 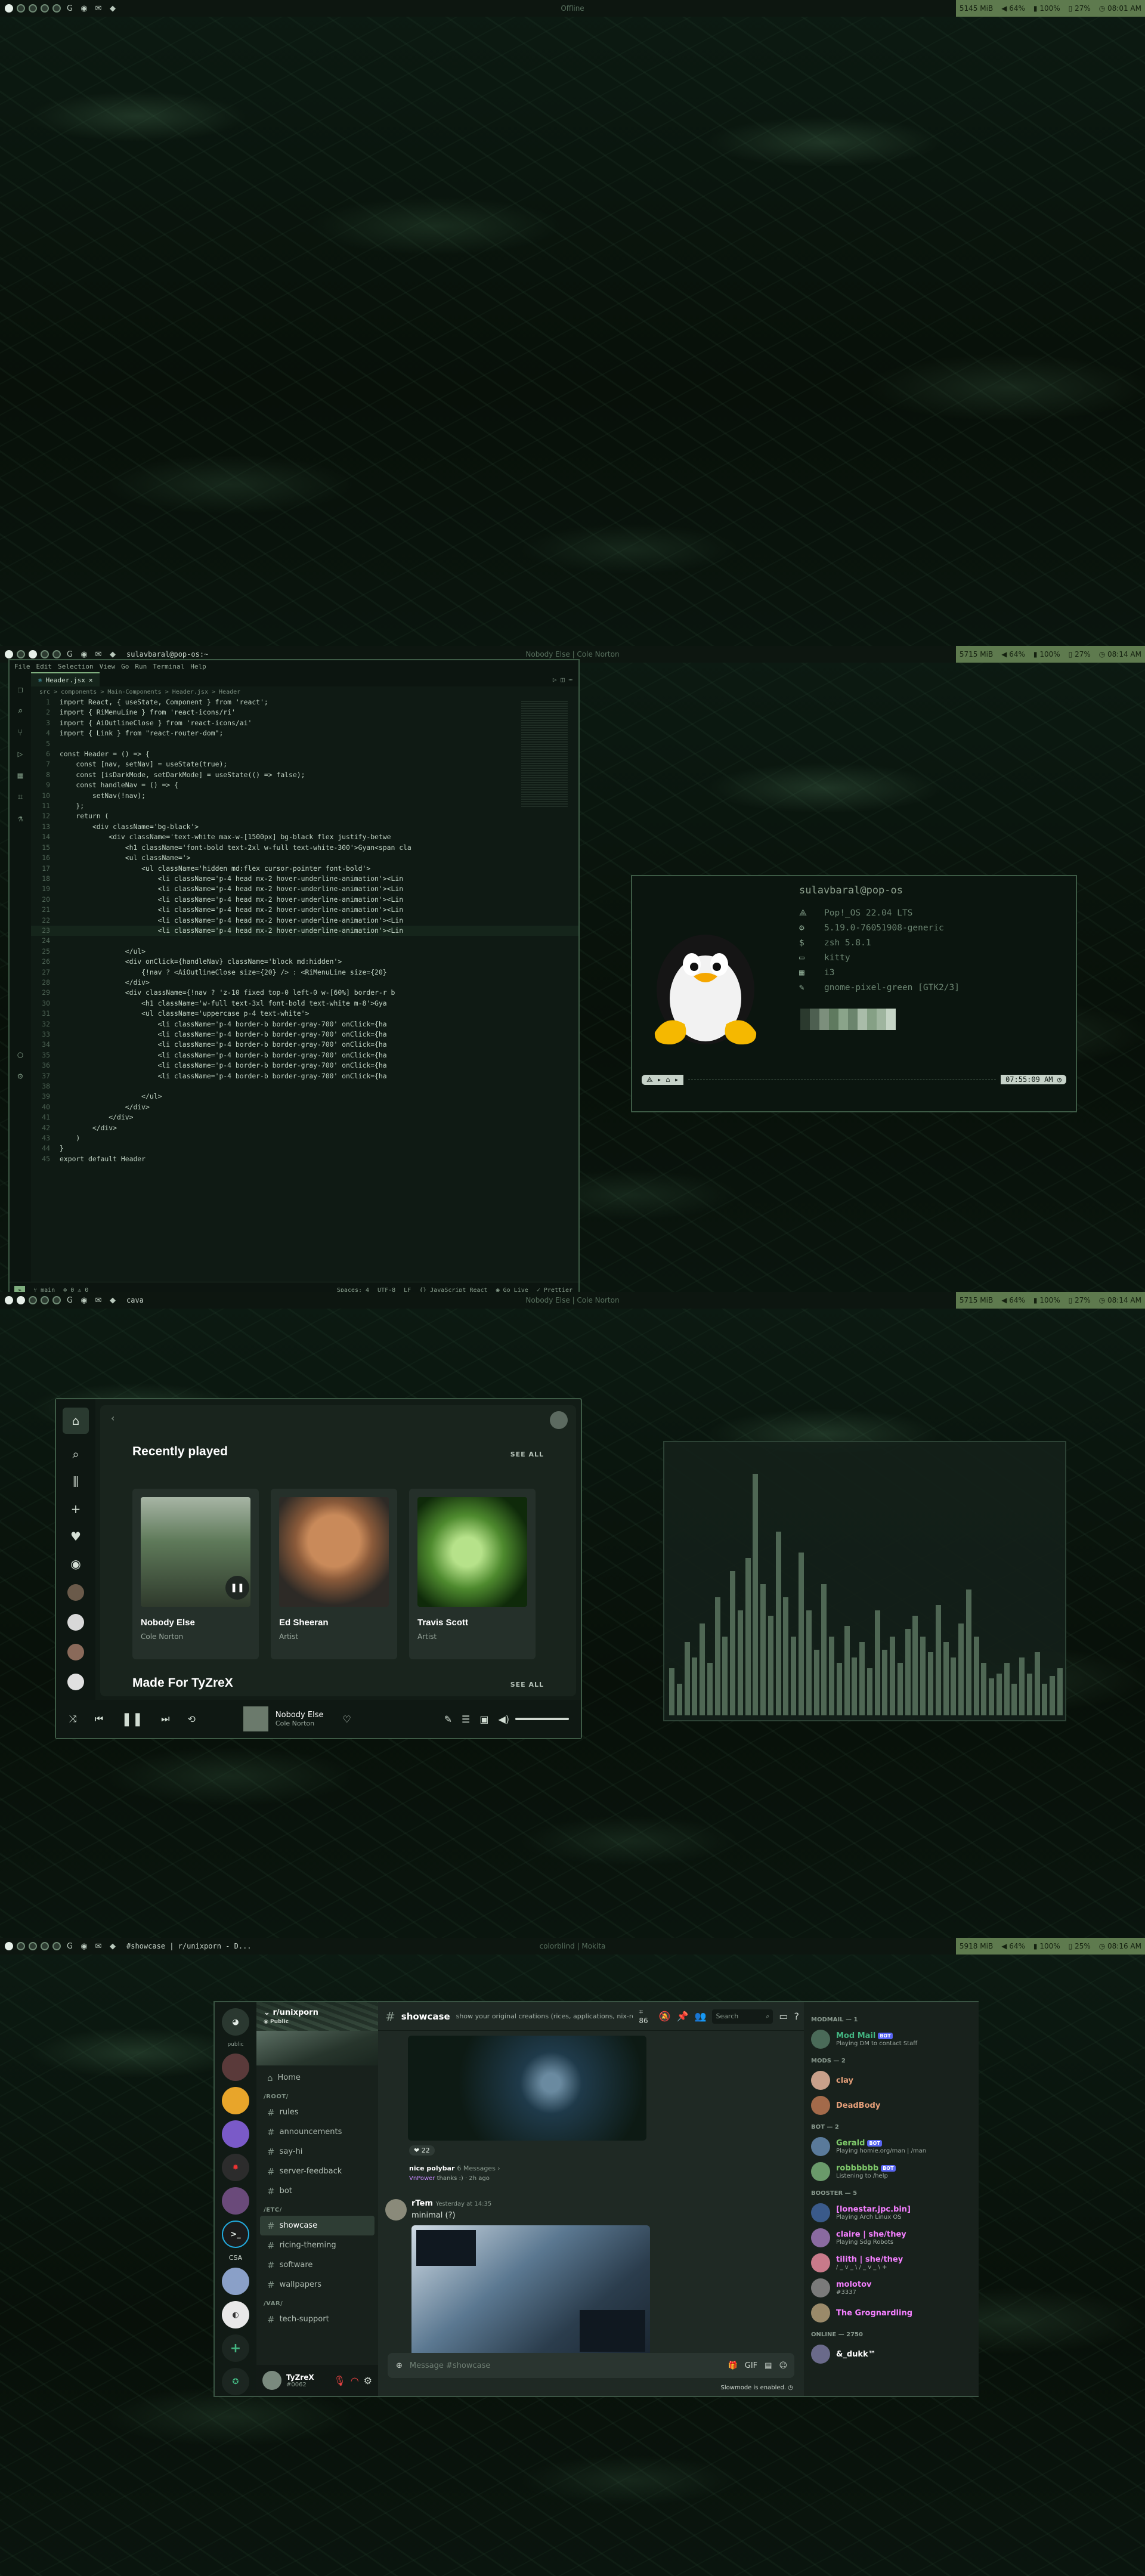 What do you see at coordinates (192, 1719) in the screenshot?
I see `repeat-icon: ⟲` at bounding box center [192, 1719].